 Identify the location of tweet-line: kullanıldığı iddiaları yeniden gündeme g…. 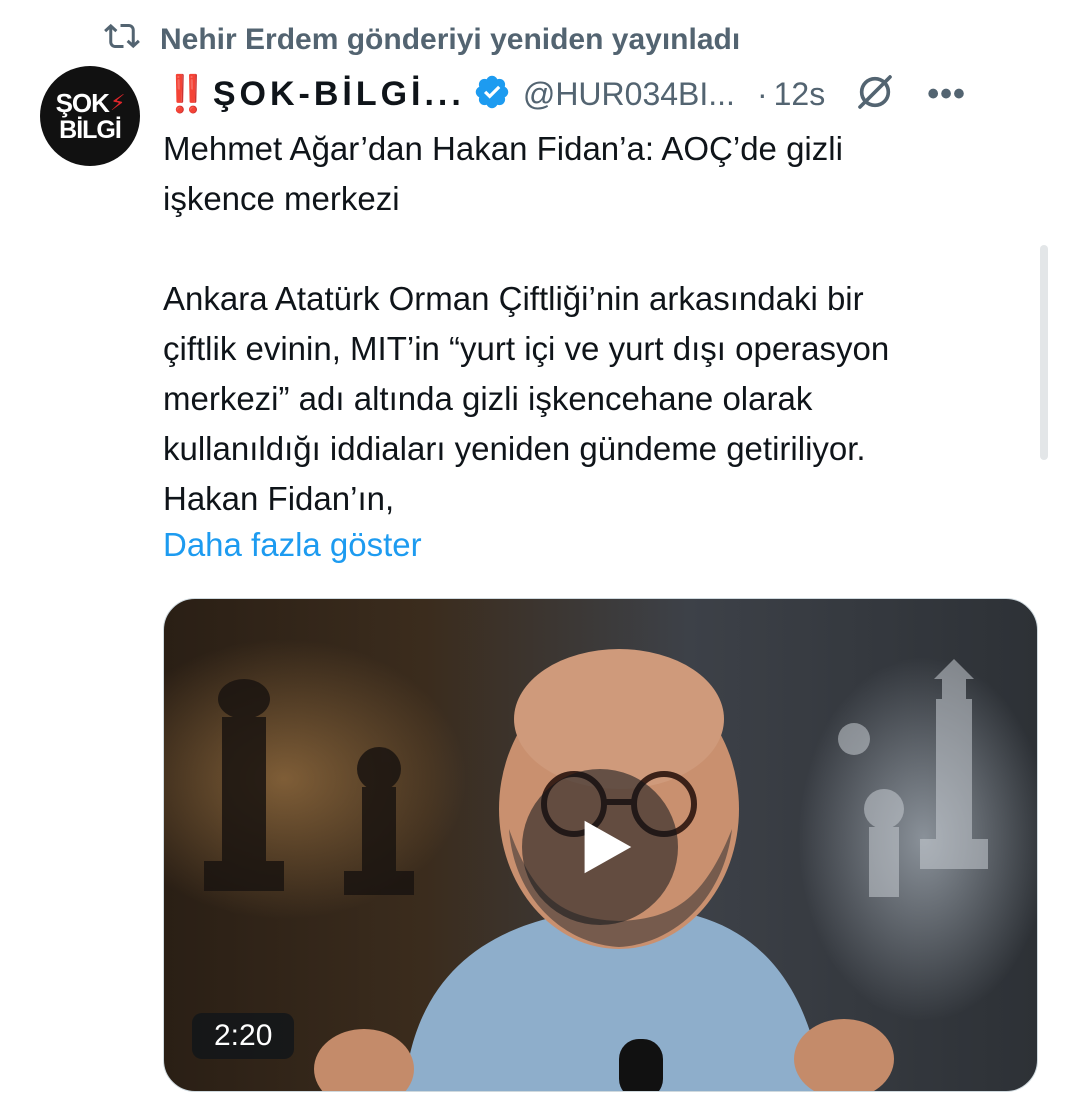
(514, 448).